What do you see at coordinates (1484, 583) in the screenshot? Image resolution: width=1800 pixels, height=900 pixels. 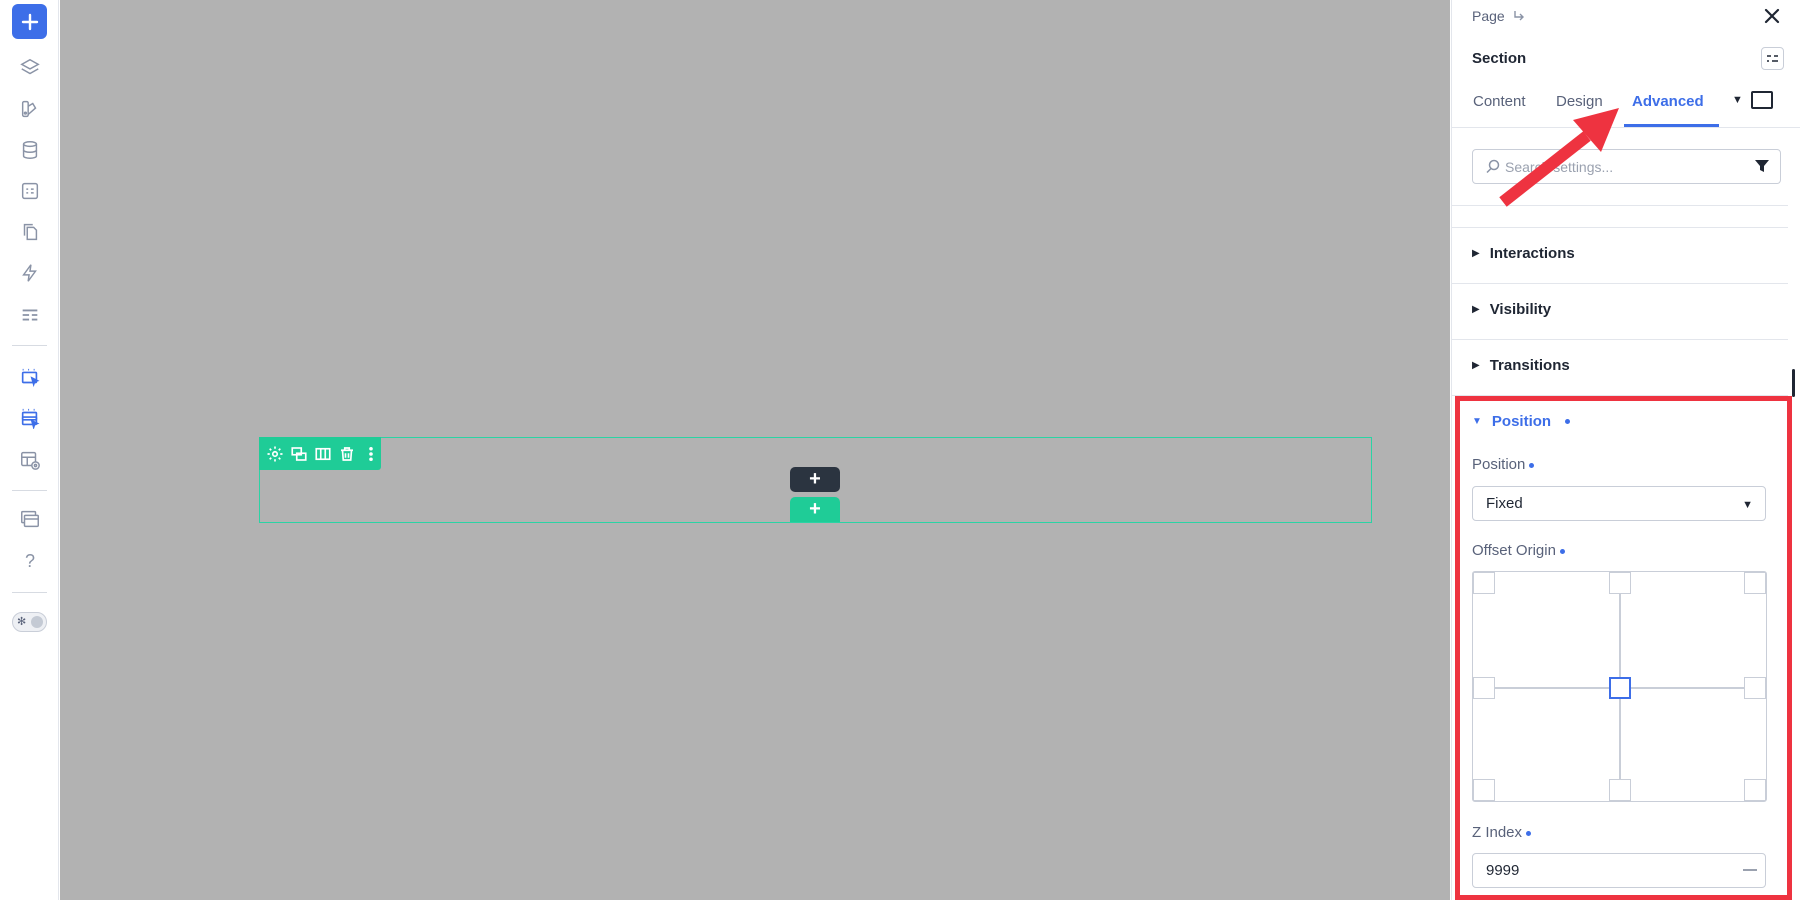 I see `origin-top-left` at bounding box center [1484, 583].